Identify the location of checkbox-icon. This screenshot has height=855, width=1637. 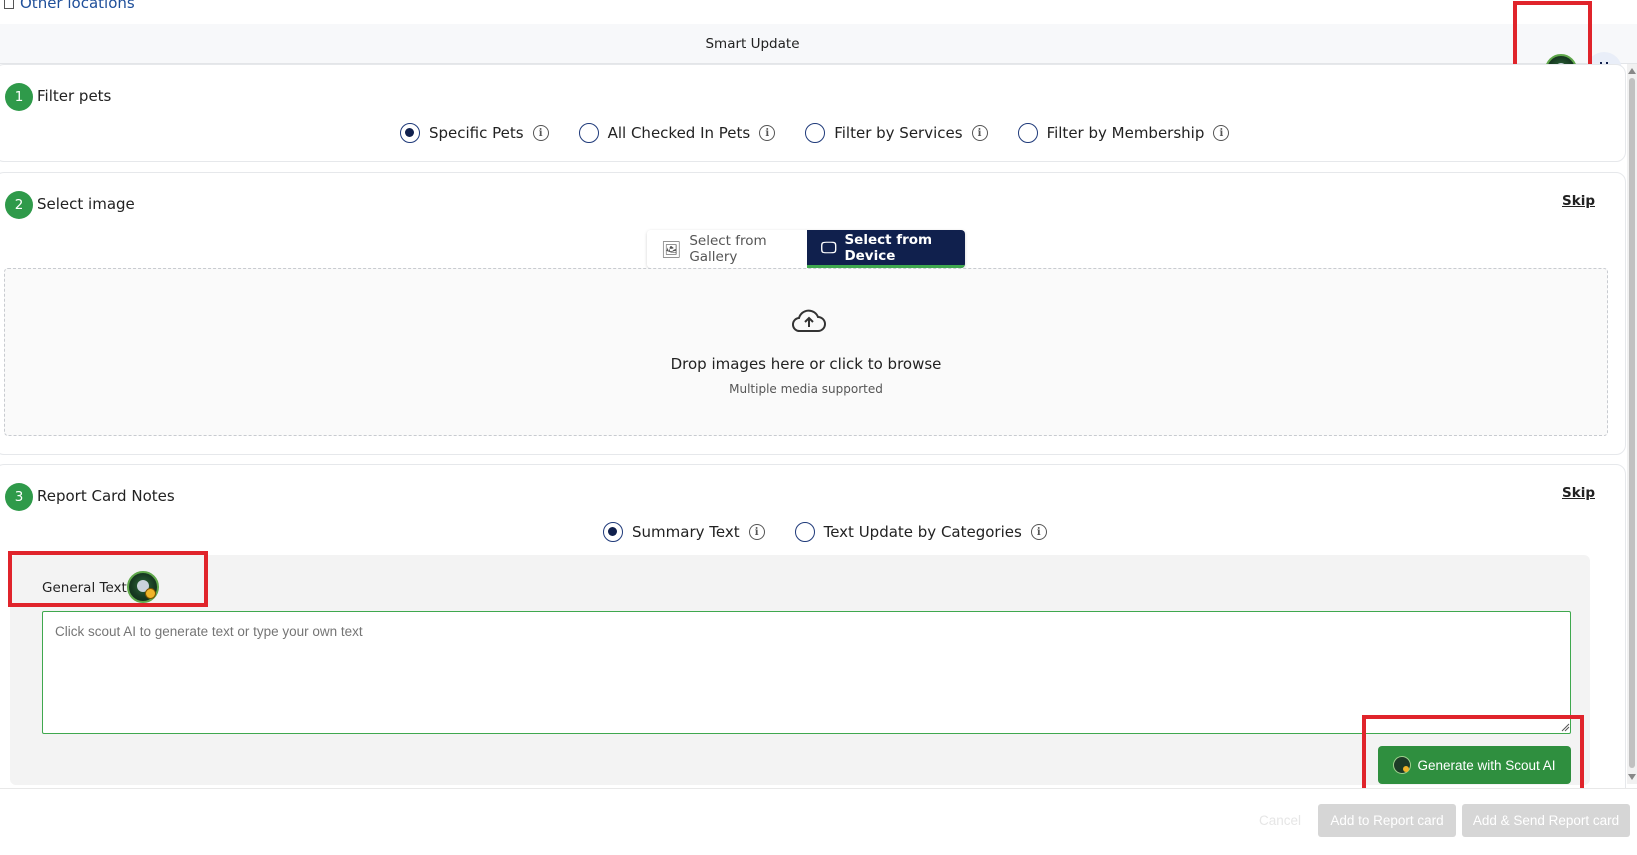
(9, 4).